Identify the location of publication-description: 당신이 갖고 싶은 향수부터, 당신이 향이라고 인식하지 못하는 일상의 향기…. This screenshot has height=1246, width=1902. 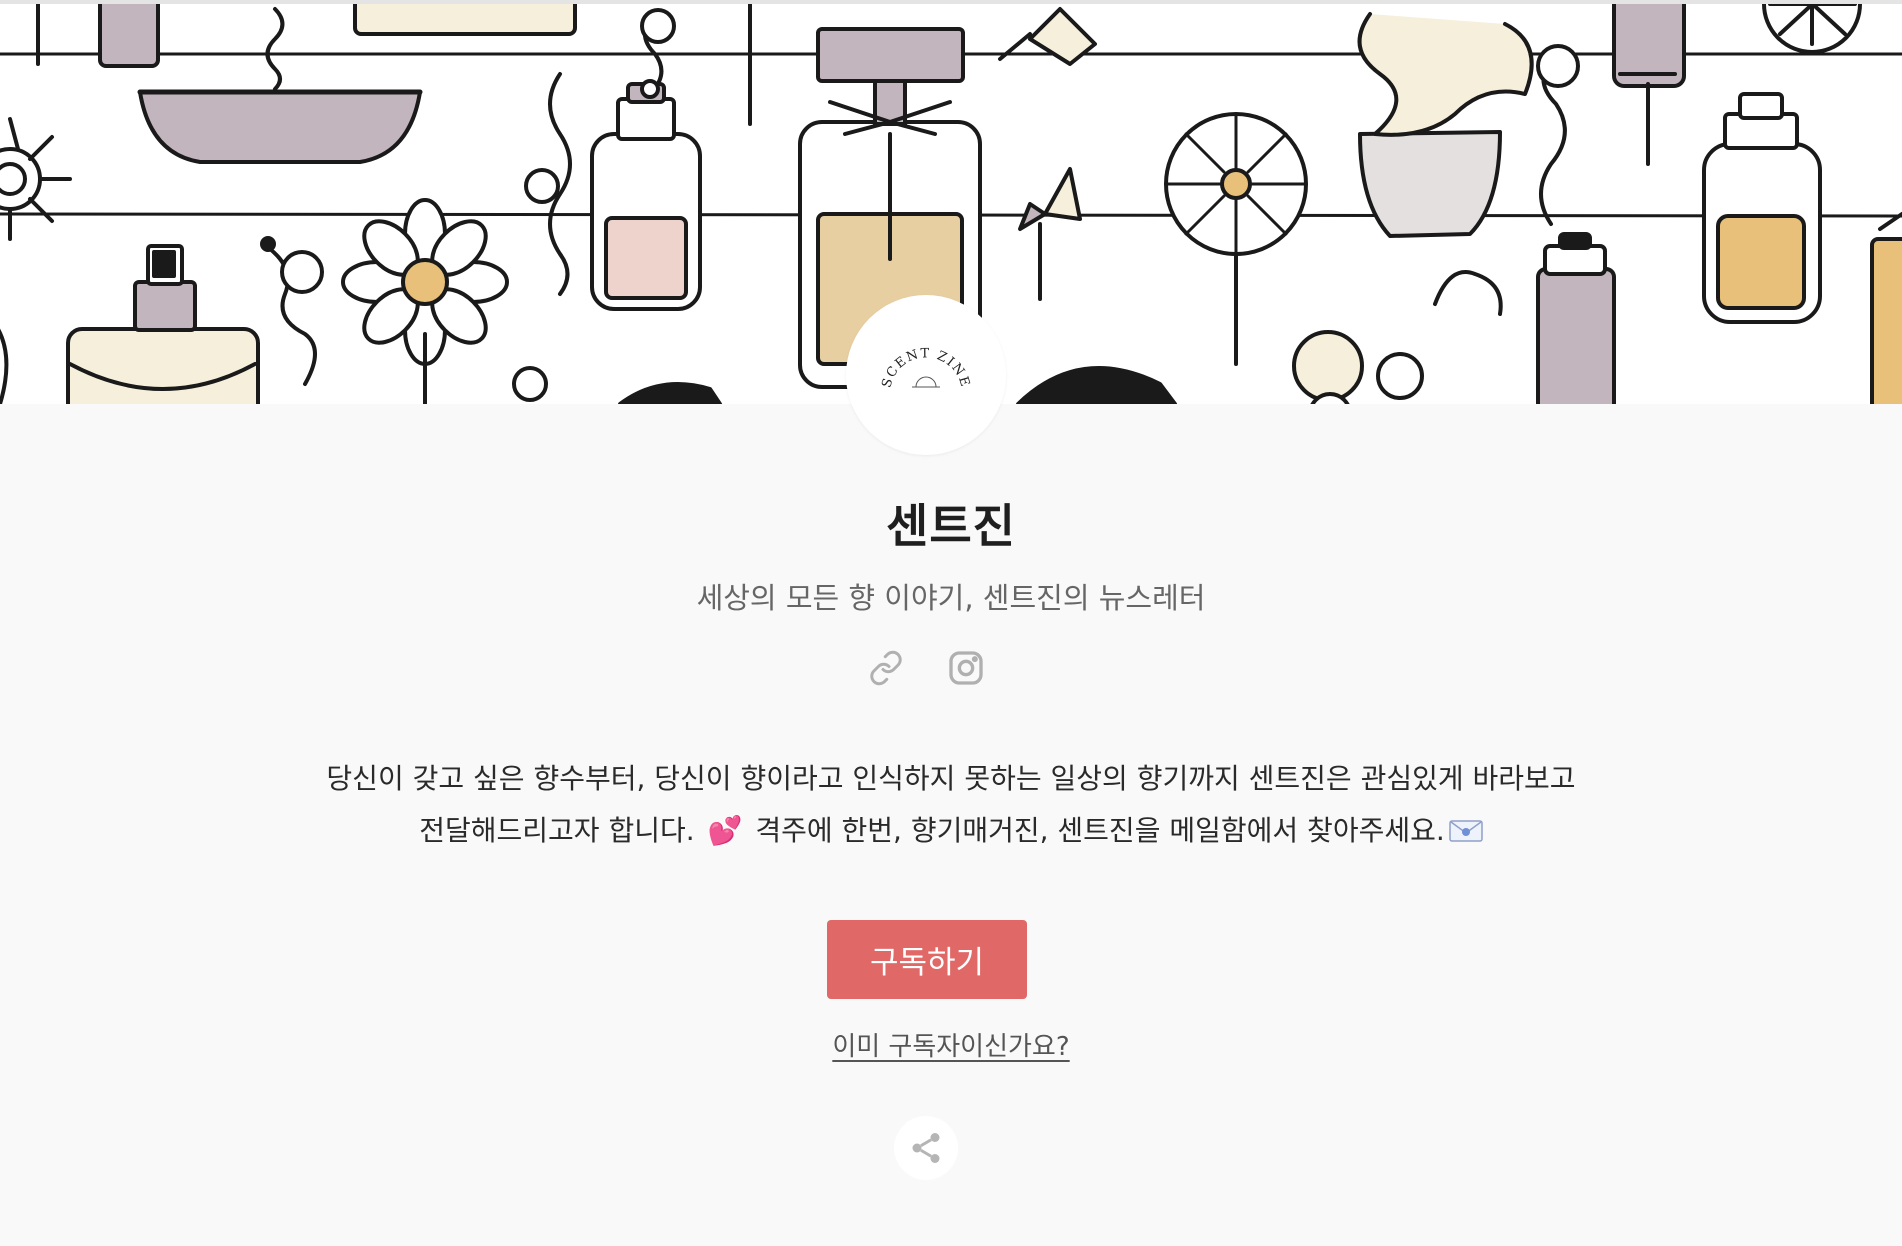
(951, 805).